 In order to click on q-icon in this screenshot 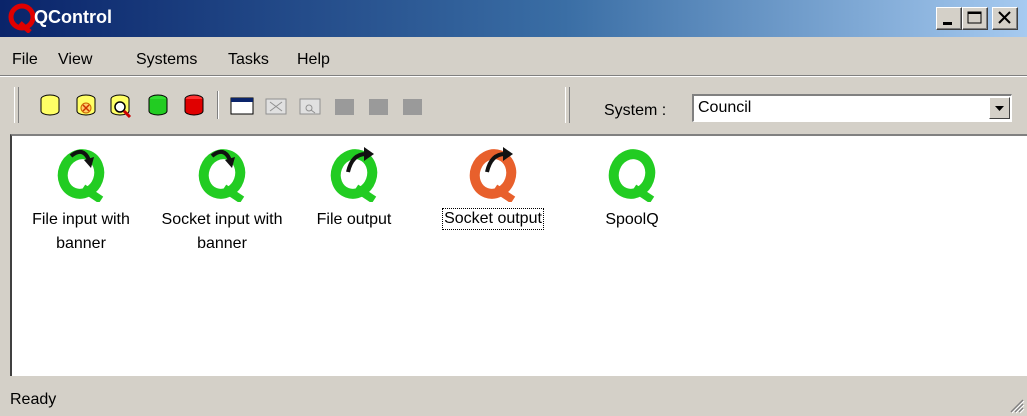, I will do `click(632, 175)`.